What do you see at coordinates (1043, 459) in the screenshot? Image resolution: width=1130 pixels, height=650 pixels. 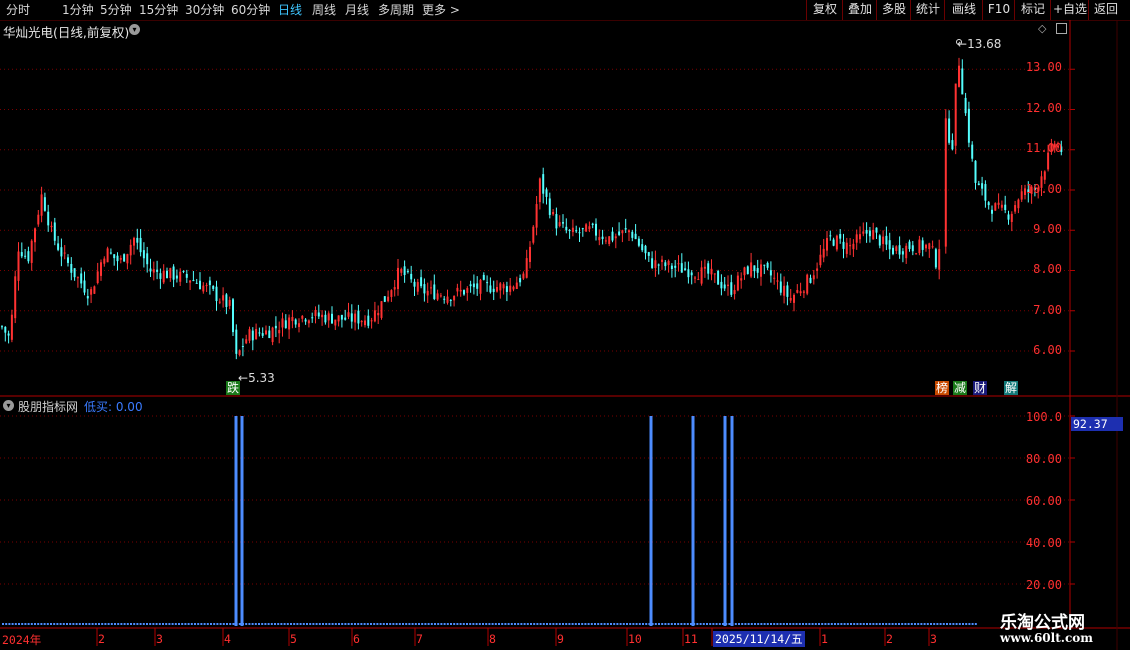 I see `indicator-axis-label: 80.00` at bounding box center [1043, 459].